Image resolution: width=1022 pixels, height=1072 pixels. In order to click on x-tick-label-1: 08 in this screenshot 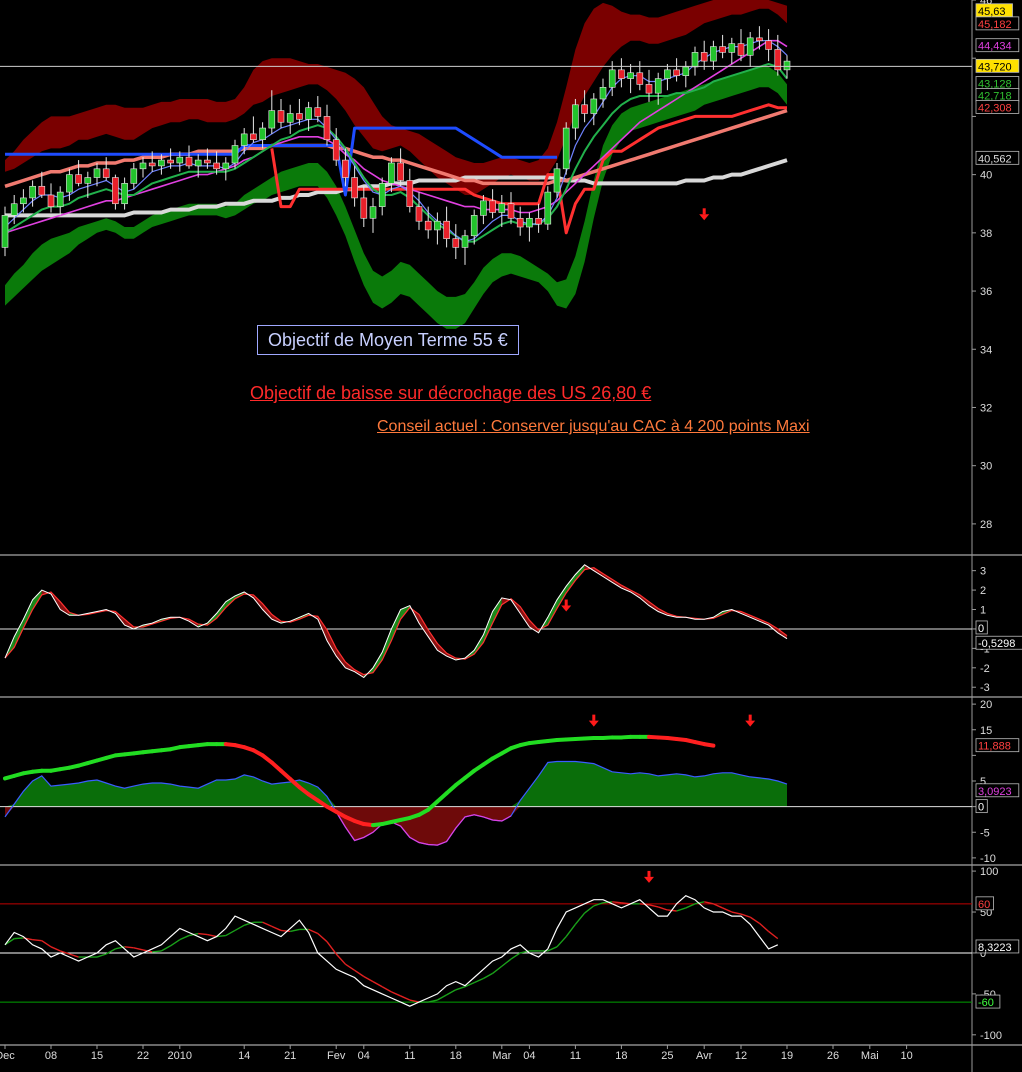, I will do `click(51, 1056)`.